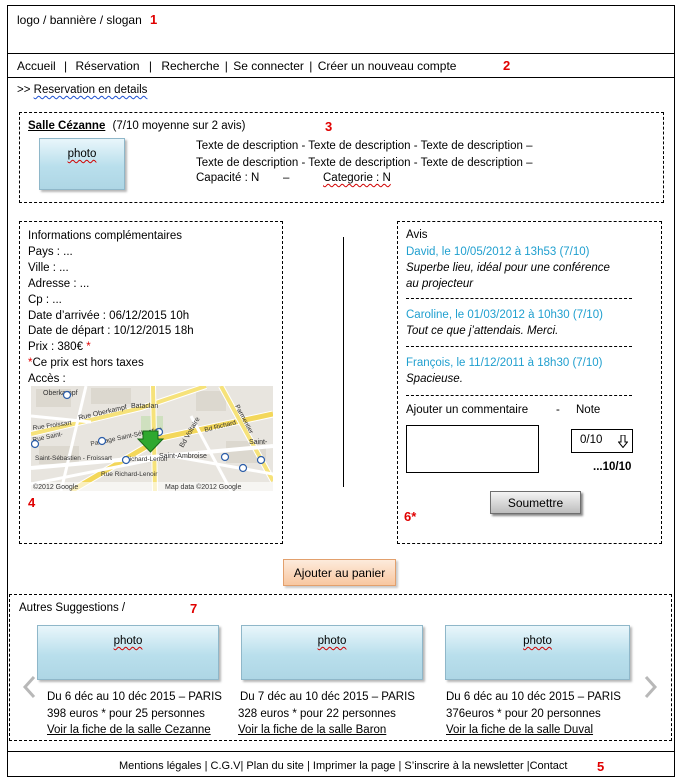 Image resolution: width=682 pixels, height=782 pixels. Describe the element at coordinates (434, 379) in the screenshot. I see `review-text: Spacieuse.` at that location.